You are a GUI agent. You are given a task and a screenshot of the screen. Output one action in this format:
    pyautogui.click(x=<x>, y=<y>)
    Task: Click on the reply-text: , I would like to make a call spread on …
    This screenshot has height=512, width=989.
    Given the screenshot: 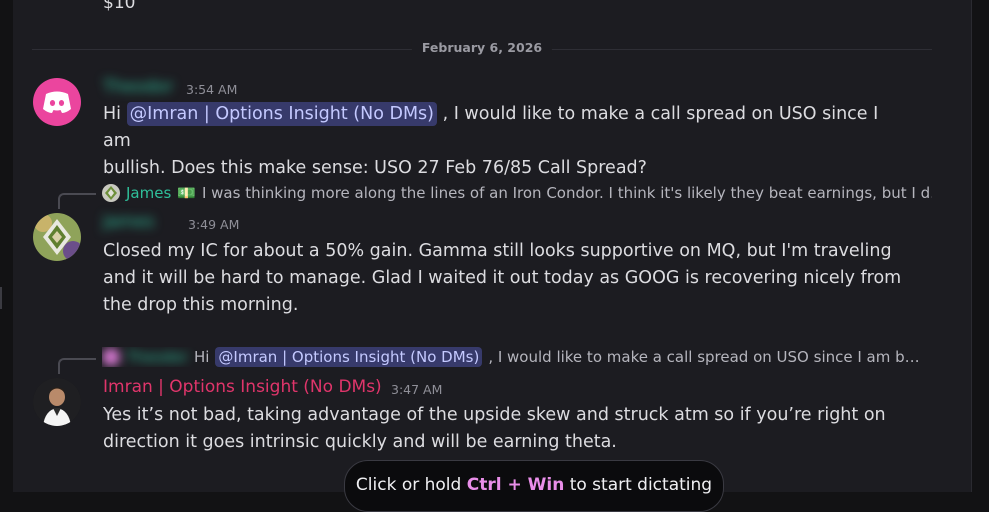 What is the action you would take?
    pyautogui.click(x=704, y=357)
    